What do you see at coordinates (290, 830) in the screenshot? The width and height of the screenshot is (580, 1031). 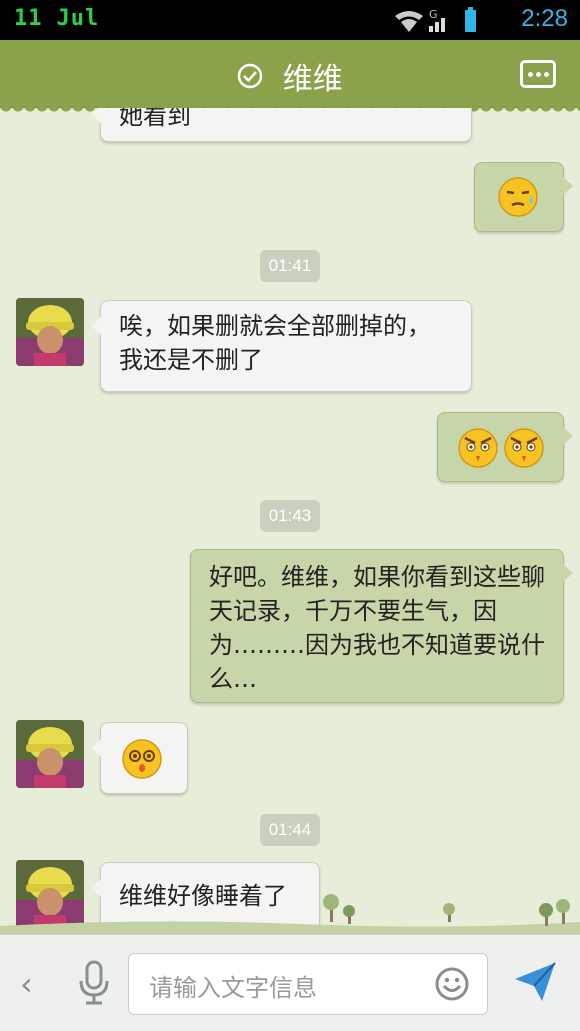 I see `timestamp: 01:44` at bounding box center [290, 830].